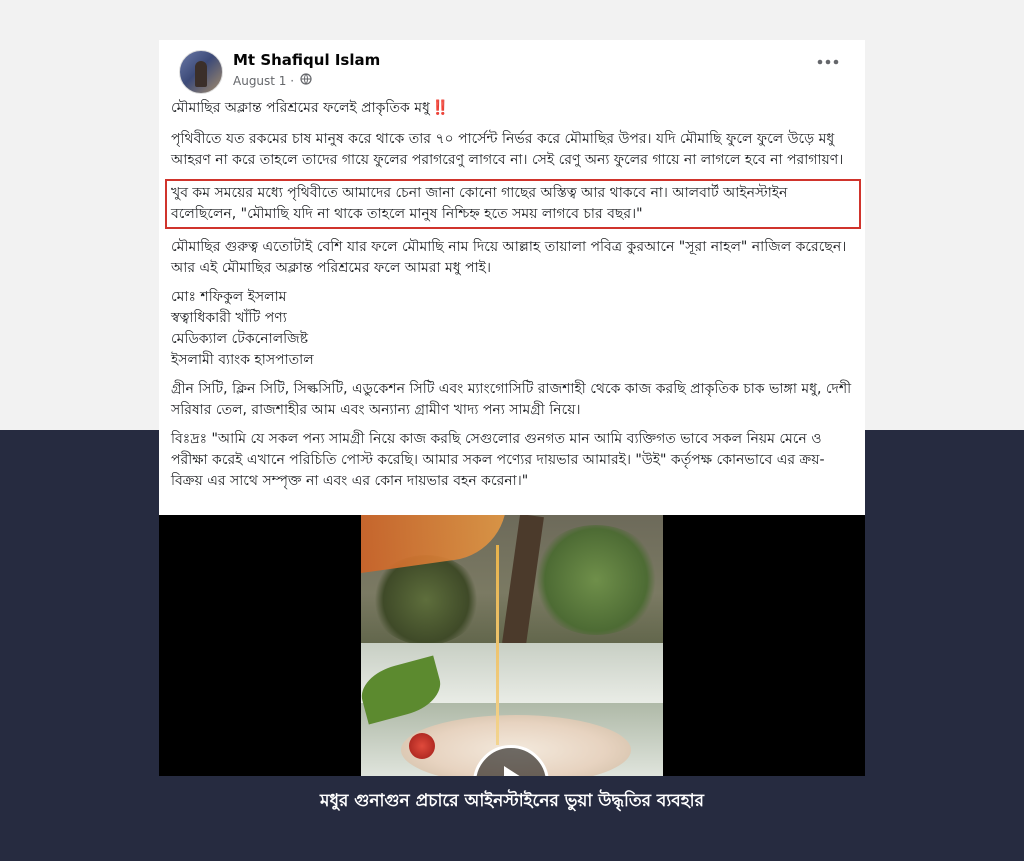 The image size is (1024, 861). I want to click on play-triangle, so click(518, 771).